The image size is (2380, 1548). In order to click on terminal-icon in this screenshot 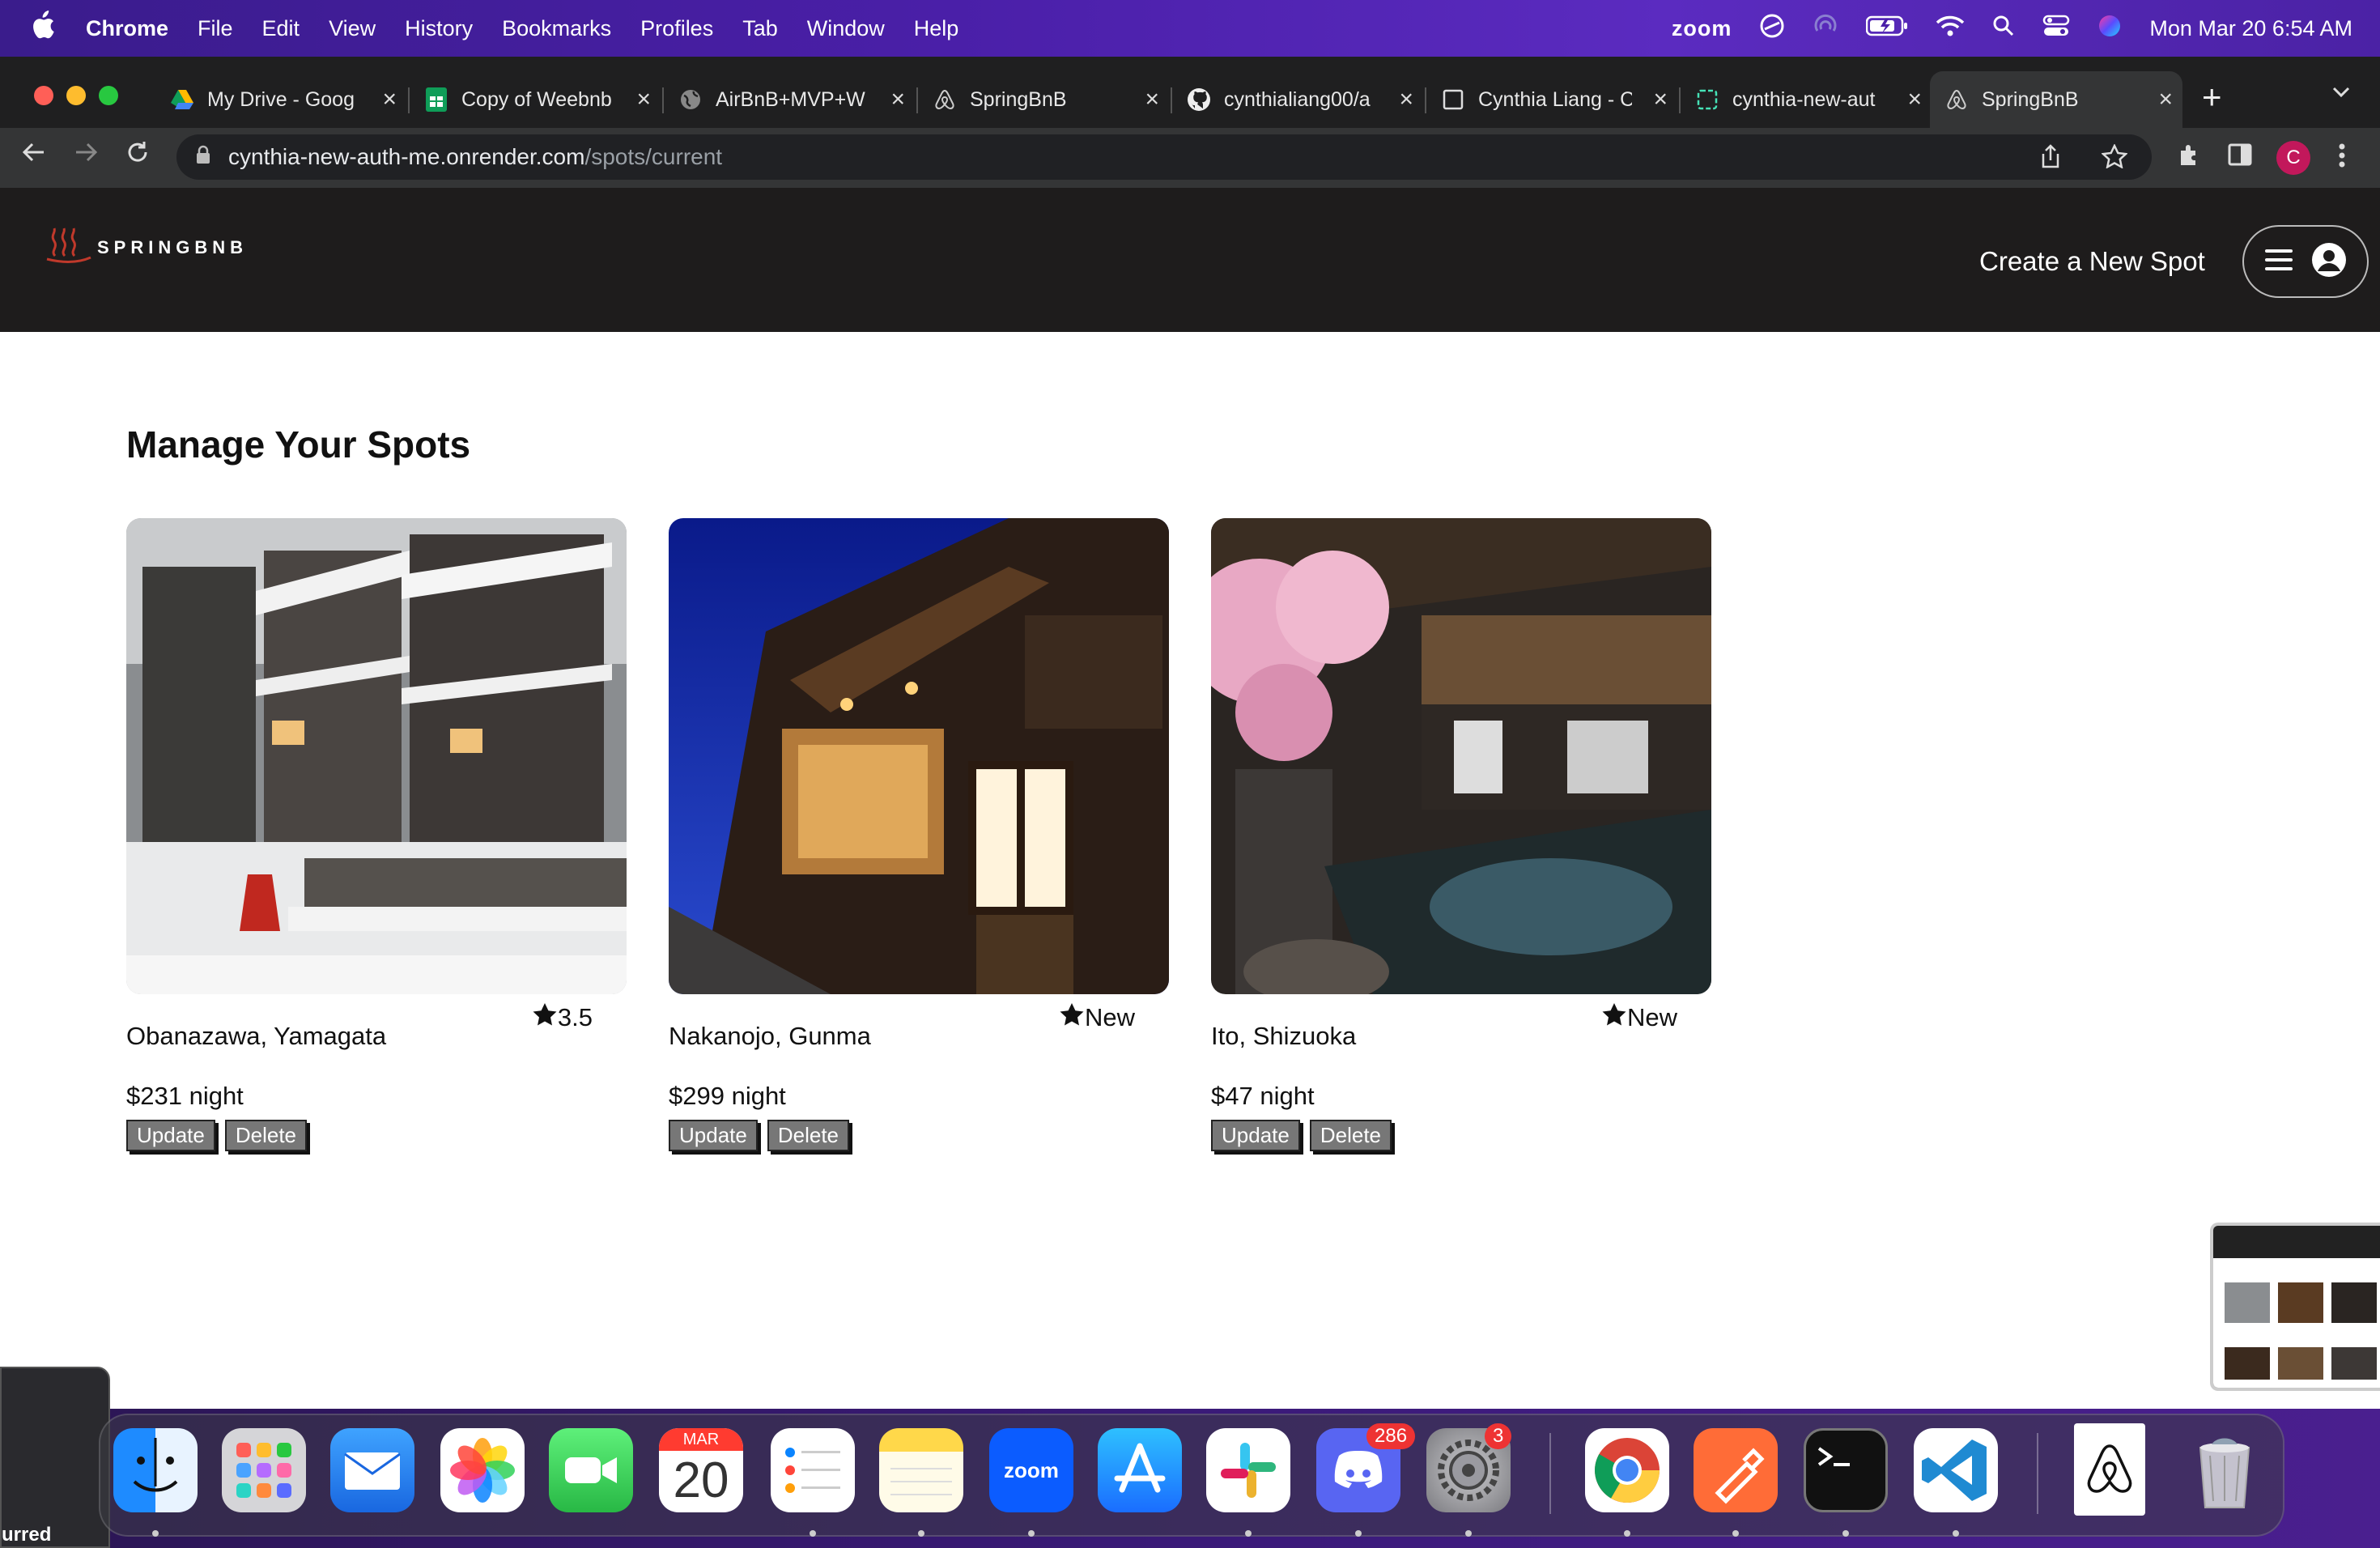, I will do `click(1846, 1470)`.